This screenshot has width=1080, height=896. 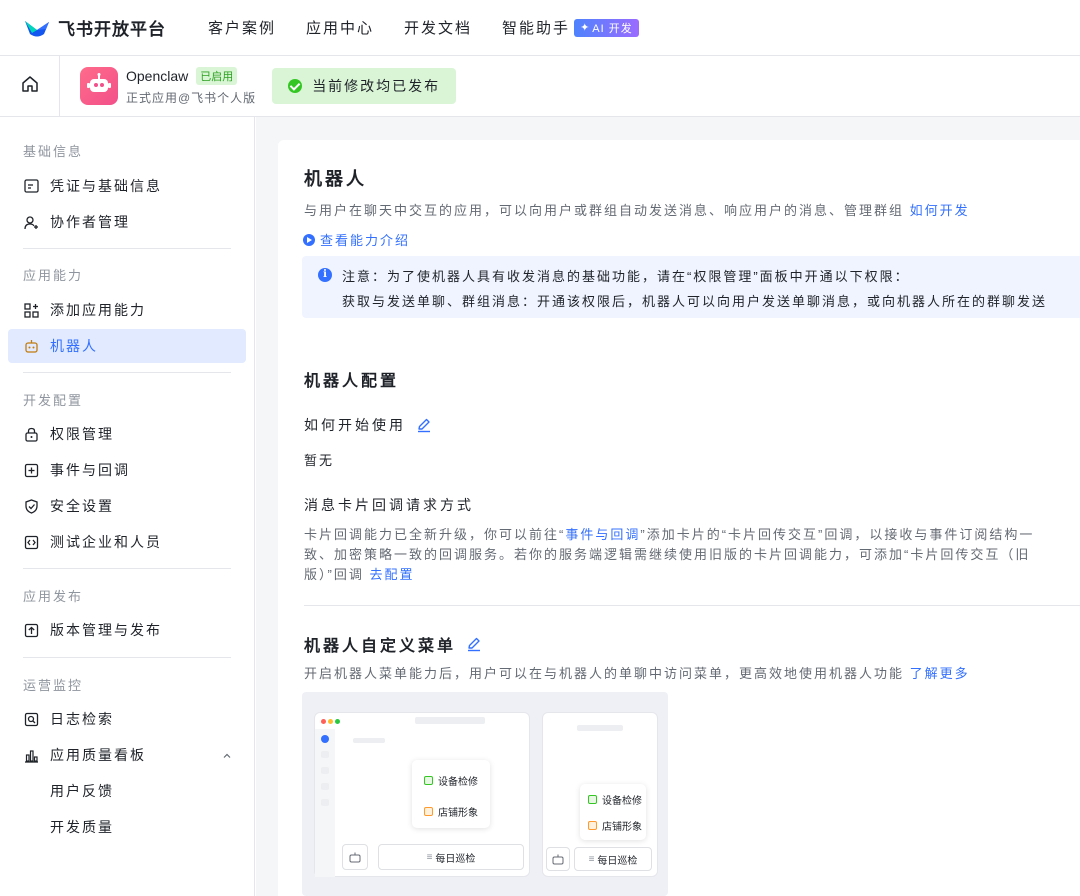 I want to click on howto-heading: 如何开始使用, so click(x=368, y=425).